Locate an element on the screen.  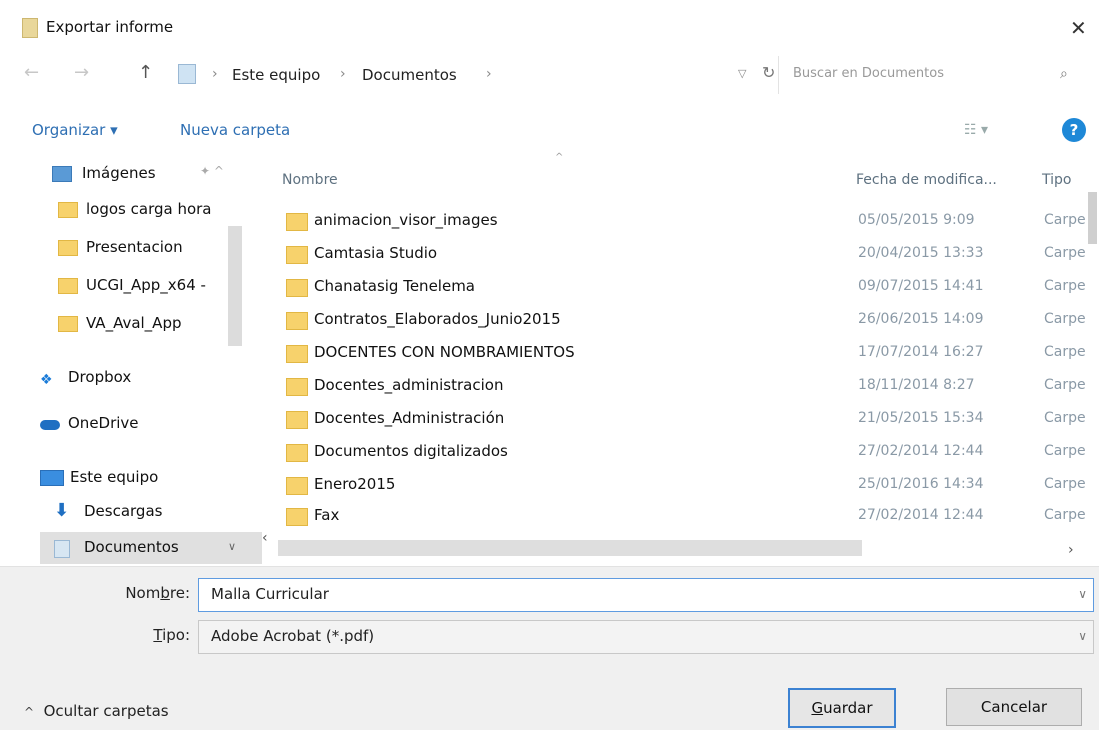
refresh-icon: ↻ is located at coordinates (768, 72).